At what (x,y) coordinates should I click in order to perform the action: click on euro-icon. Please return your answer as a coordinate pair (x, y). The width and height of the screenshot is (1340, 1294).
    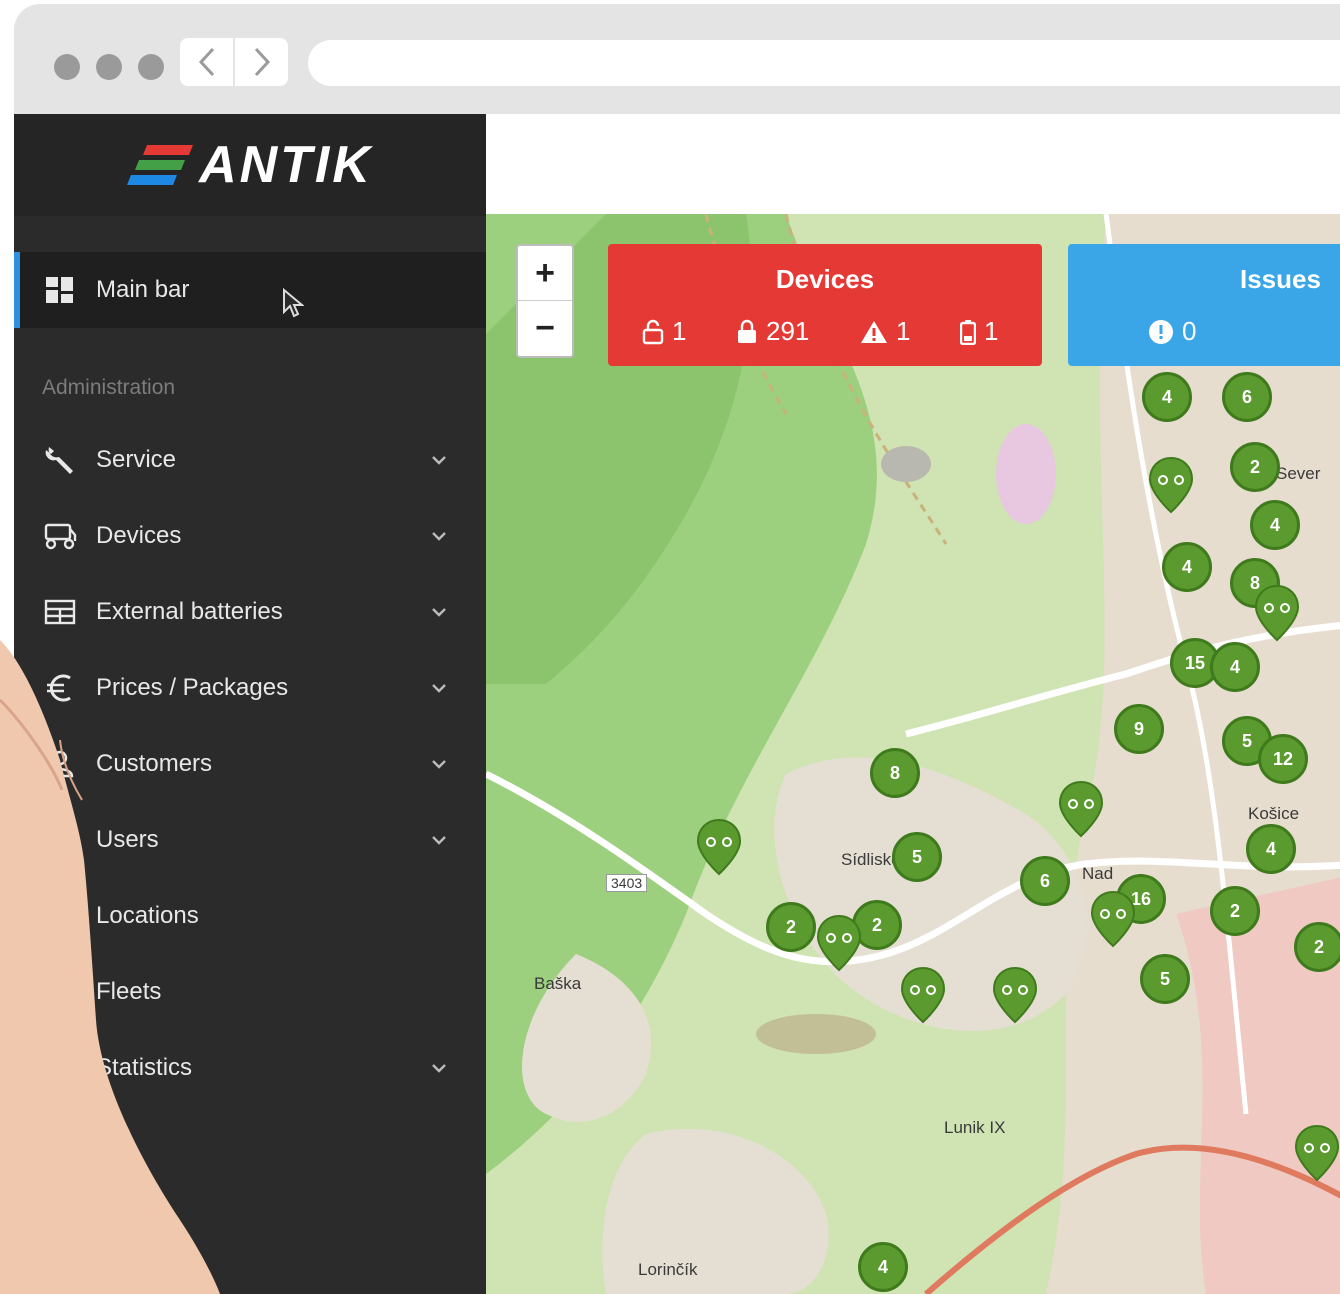
    Looking at the image, I should click on (60, 688).